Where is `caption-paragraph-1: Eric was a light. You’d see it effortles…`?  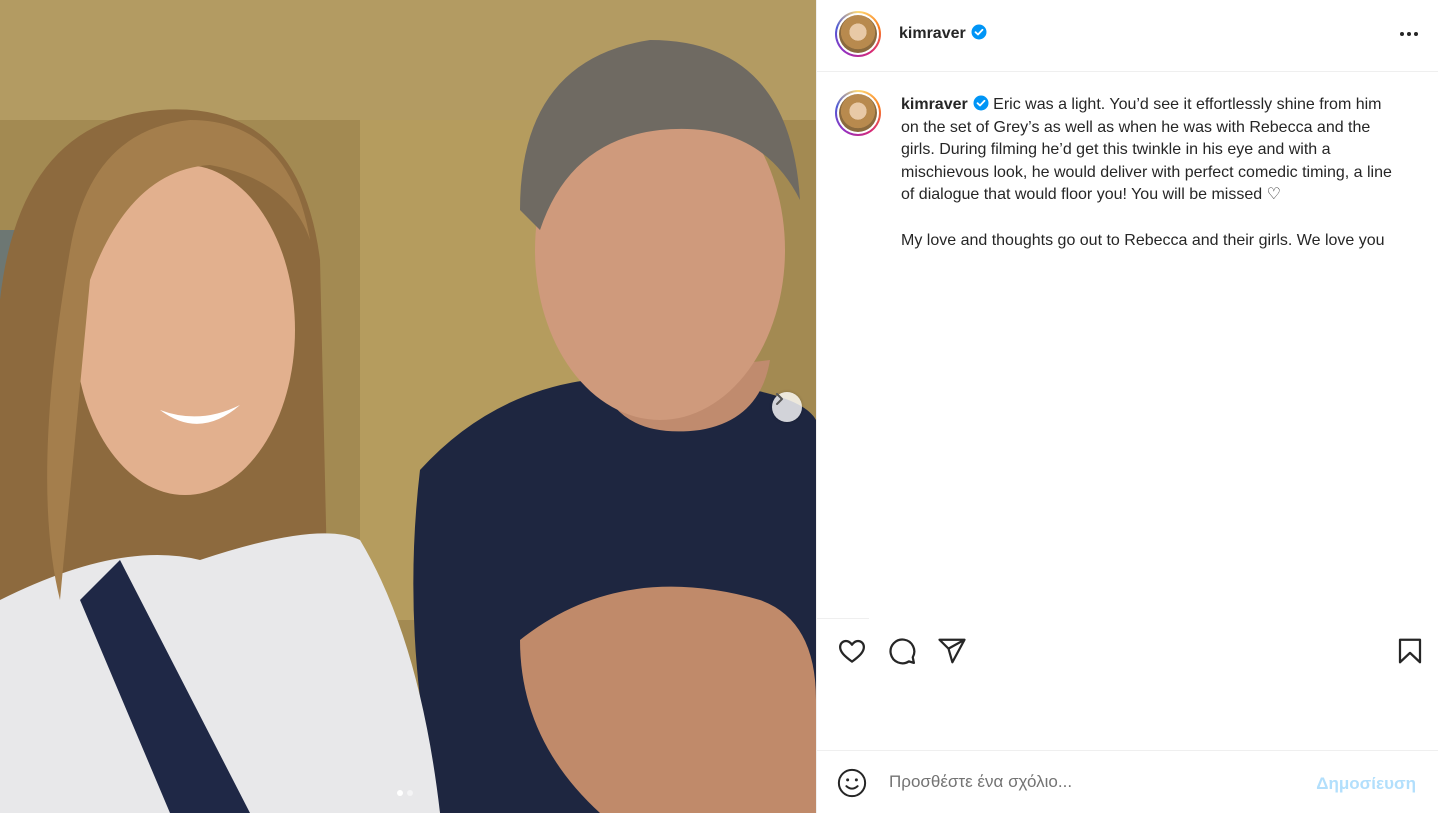 caption-paragraph-1: Eric was a light. You’d see it effortles… is located at coordinates (1149, 150).